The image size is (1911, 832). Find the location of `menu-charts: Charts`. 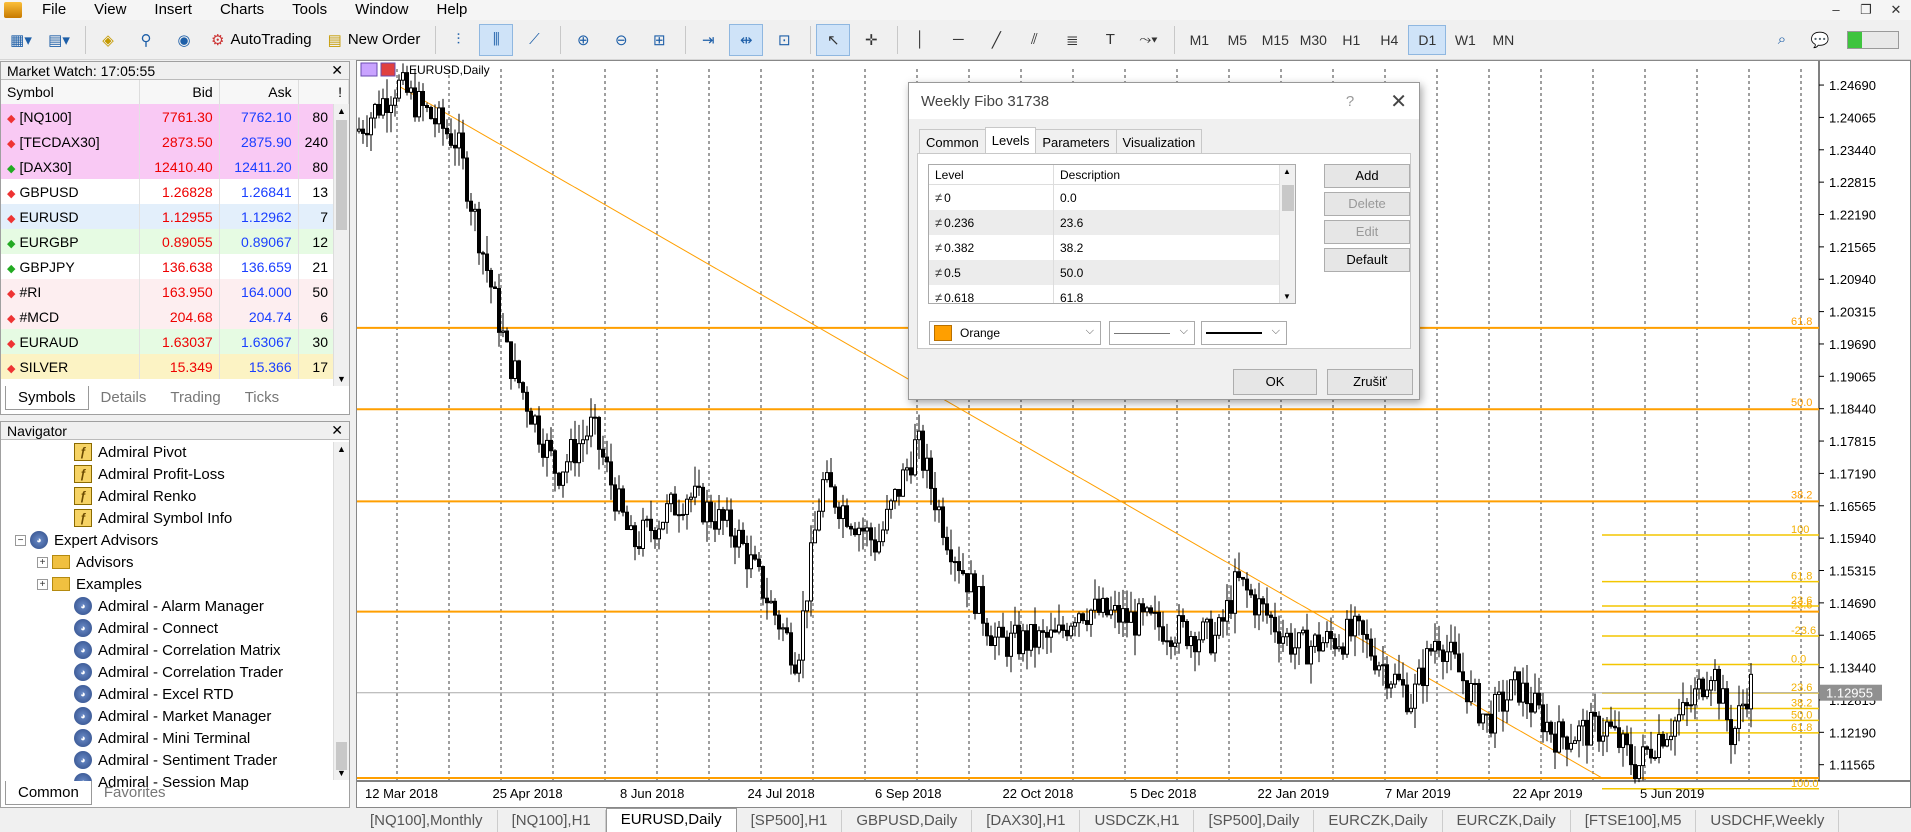

menu-charts: Charts is located at coordinates (242, 10).